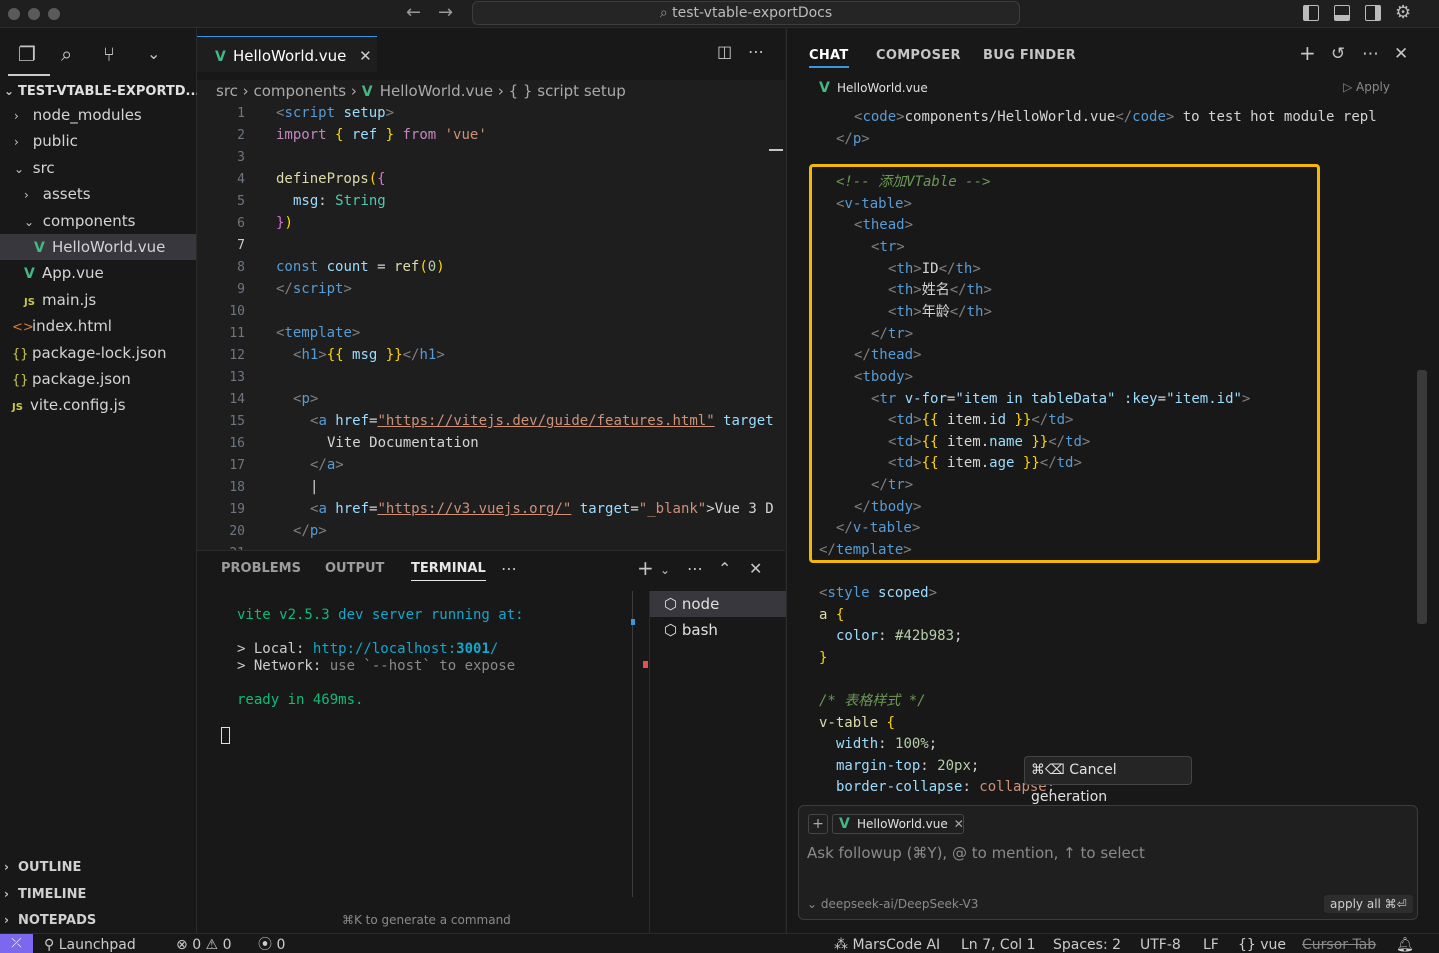  What do you see at coordinates (945, 787) in the screenshot?
I see `code-line: border-collapse: collapse;` at bounding box center [945, 787].